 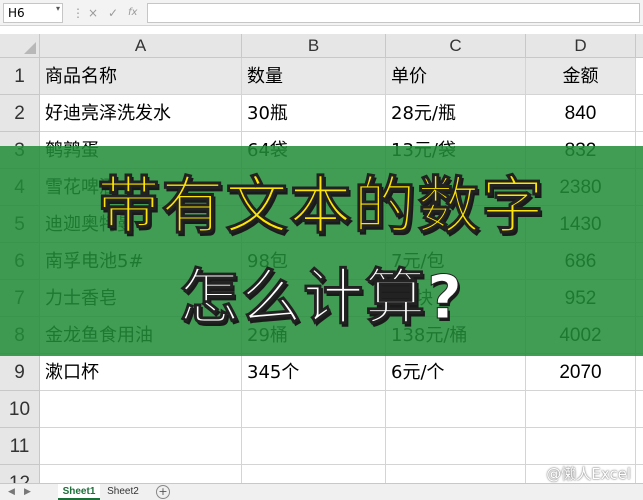 What do you see at coordinates (113, 13) in the screenshot?
I see `enter-icon: ✓` at bounding box center [113, 13].